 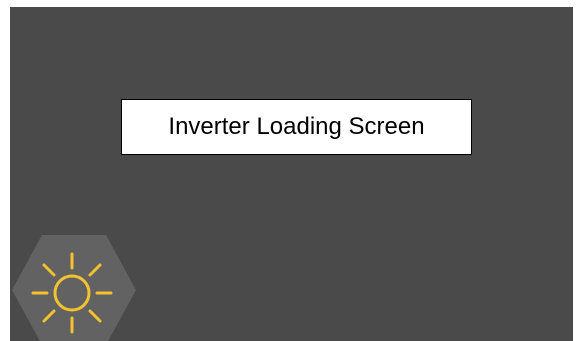 I want to click on sun-icon, so click(x=74, y=288).